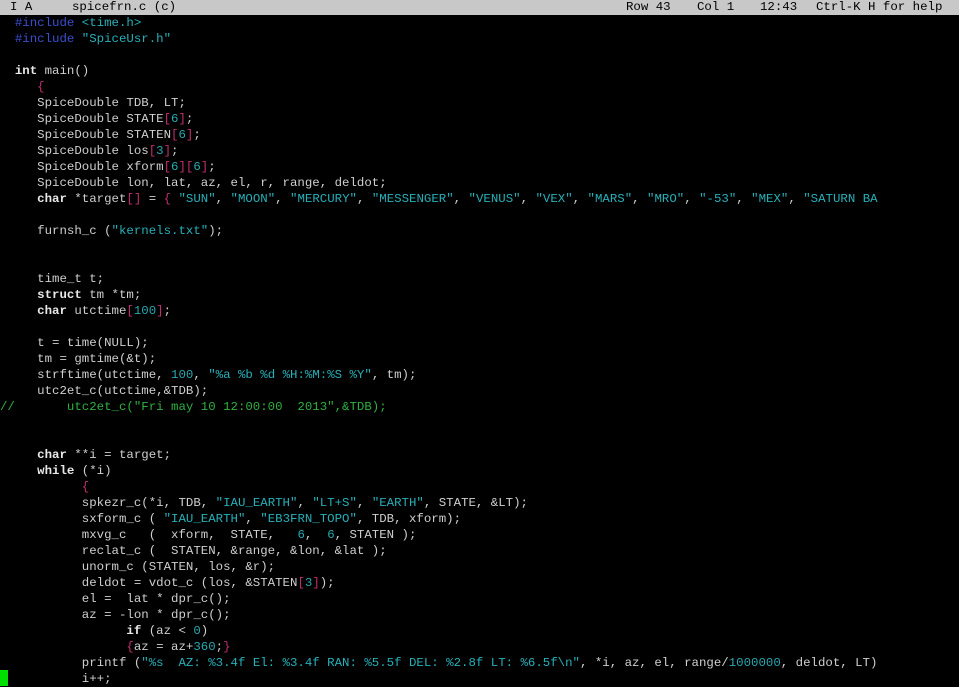 The width and height of the screenshot is (959, 687). I want to click on code-token: "MEX", so click(770, 199).